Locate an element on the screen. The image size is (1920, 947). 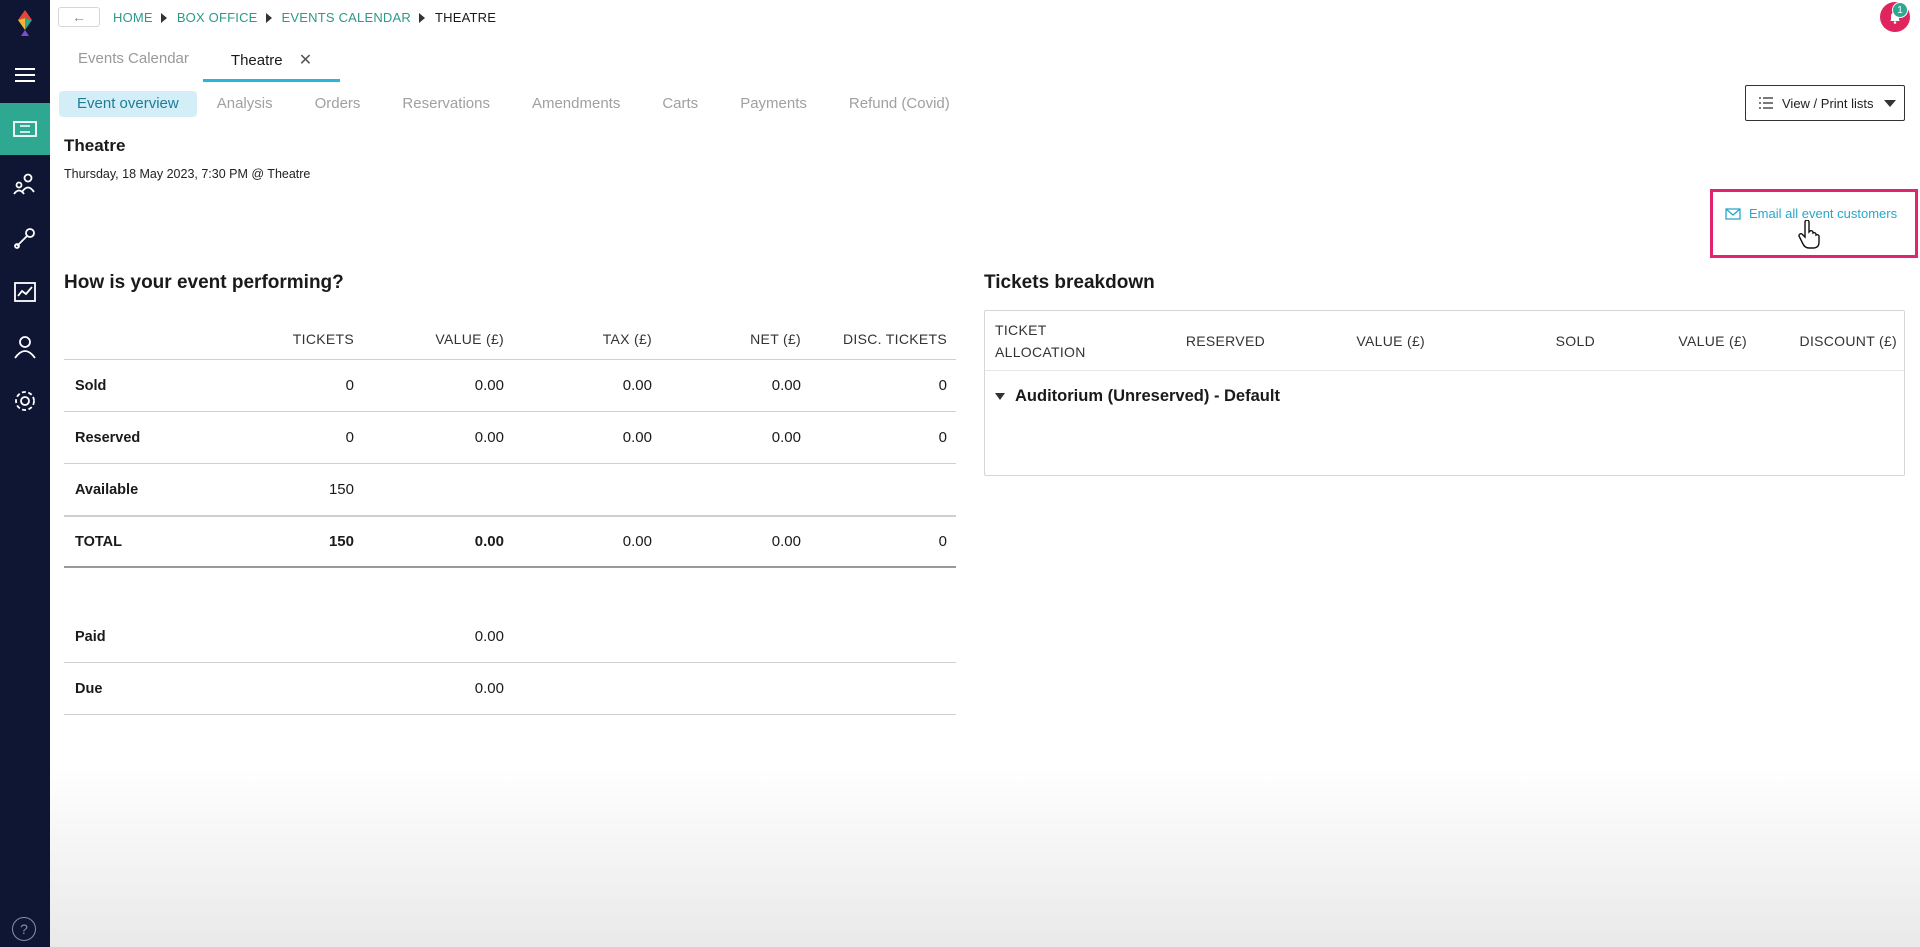
table-row: Available 150 is located at coordinates (510, 490).